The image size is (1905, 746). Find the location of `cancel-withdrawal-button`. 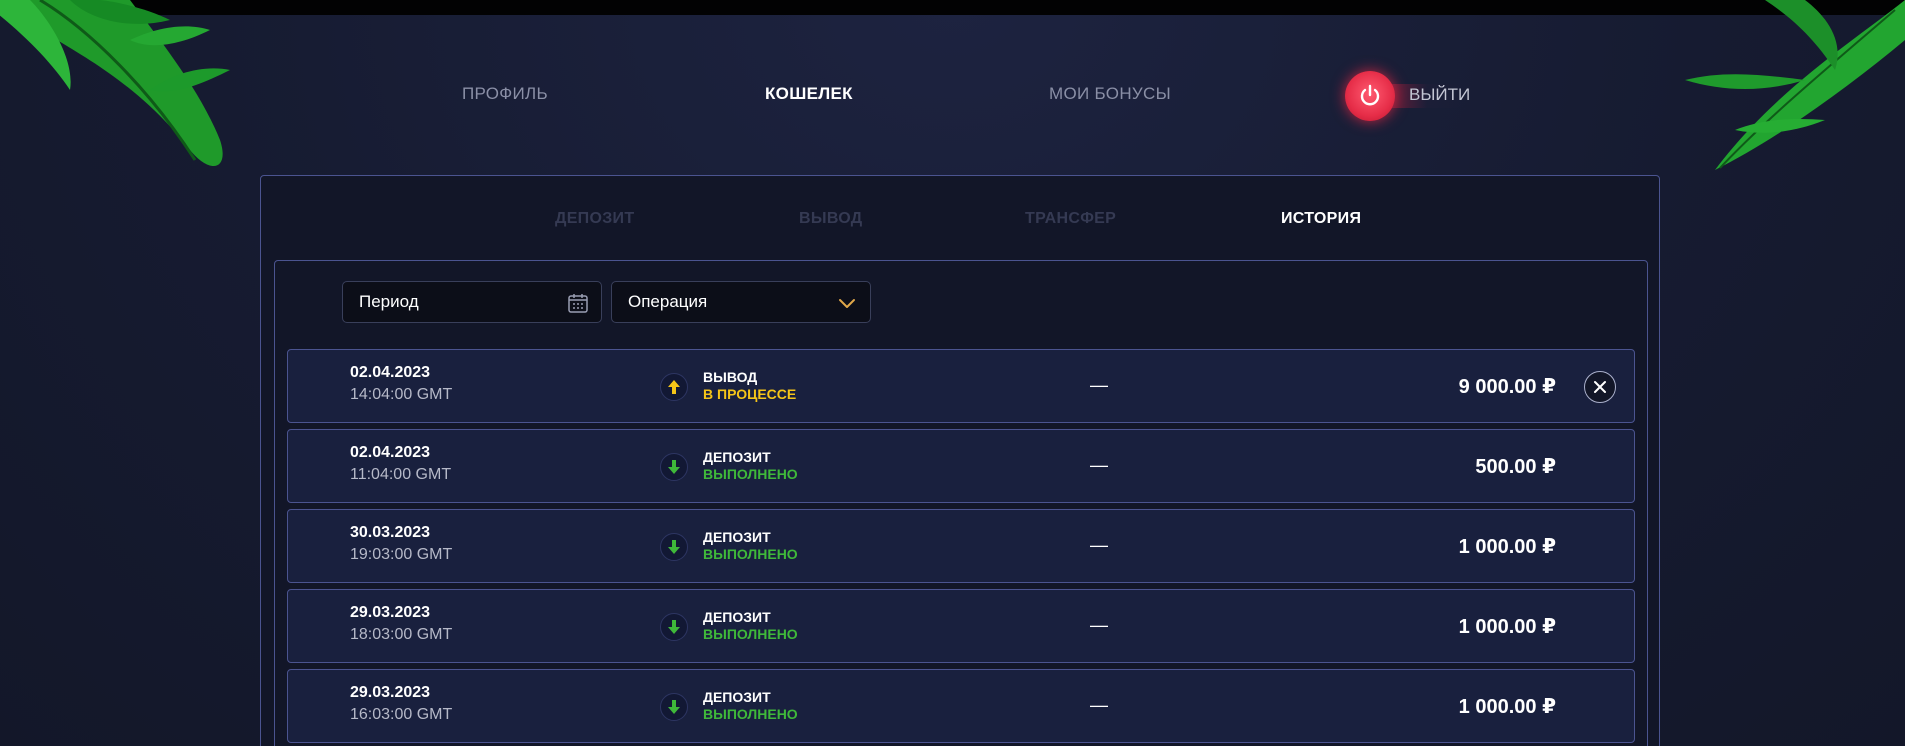

cancel-withdrawal-button is located at coordinates (1600, 387).